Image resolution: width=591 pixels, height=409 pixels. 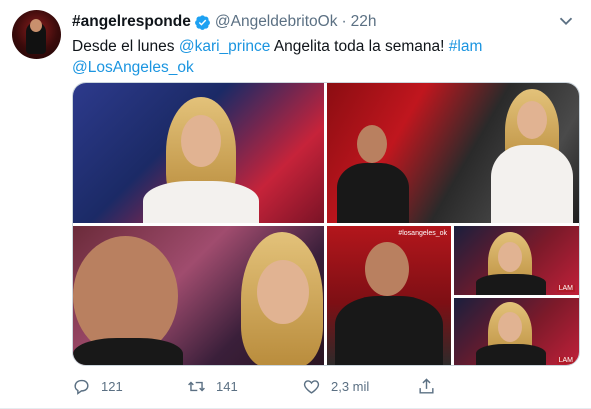 What do you see at coordinates (466, 46) in the screenshot?
I see `hashtag-link: #lam` at bounding box center [466, 46].